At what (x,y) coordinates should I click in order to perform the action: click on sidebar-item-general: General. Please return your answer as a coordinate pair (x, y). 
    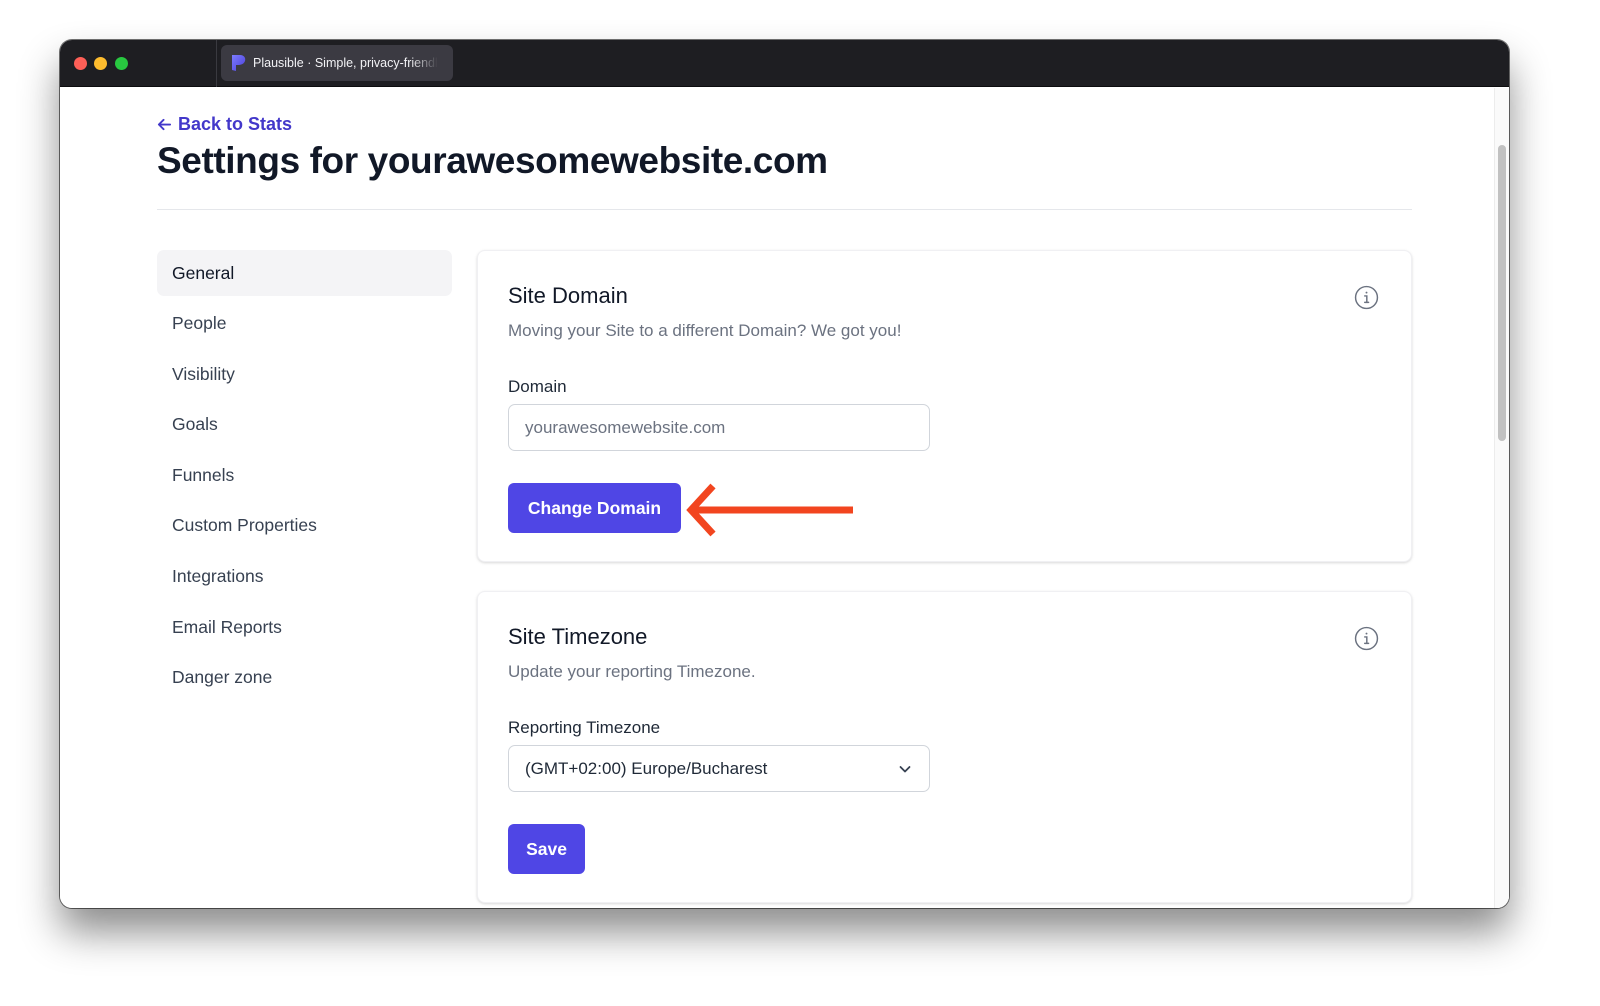
    Looking at the image, I should click on (304, 273).